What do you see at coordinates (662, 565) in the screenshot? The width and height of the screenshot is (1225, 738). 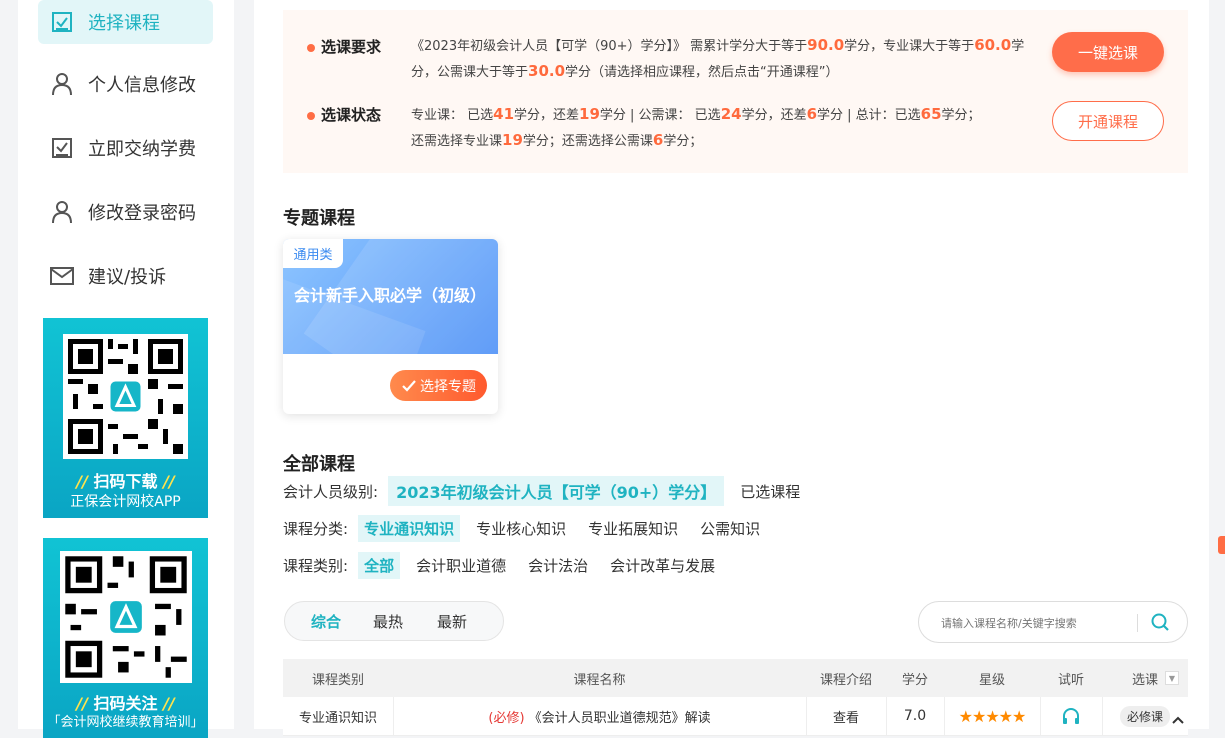 I see `type-chip: 会计改革与发展` at bounding box center [662, 565].